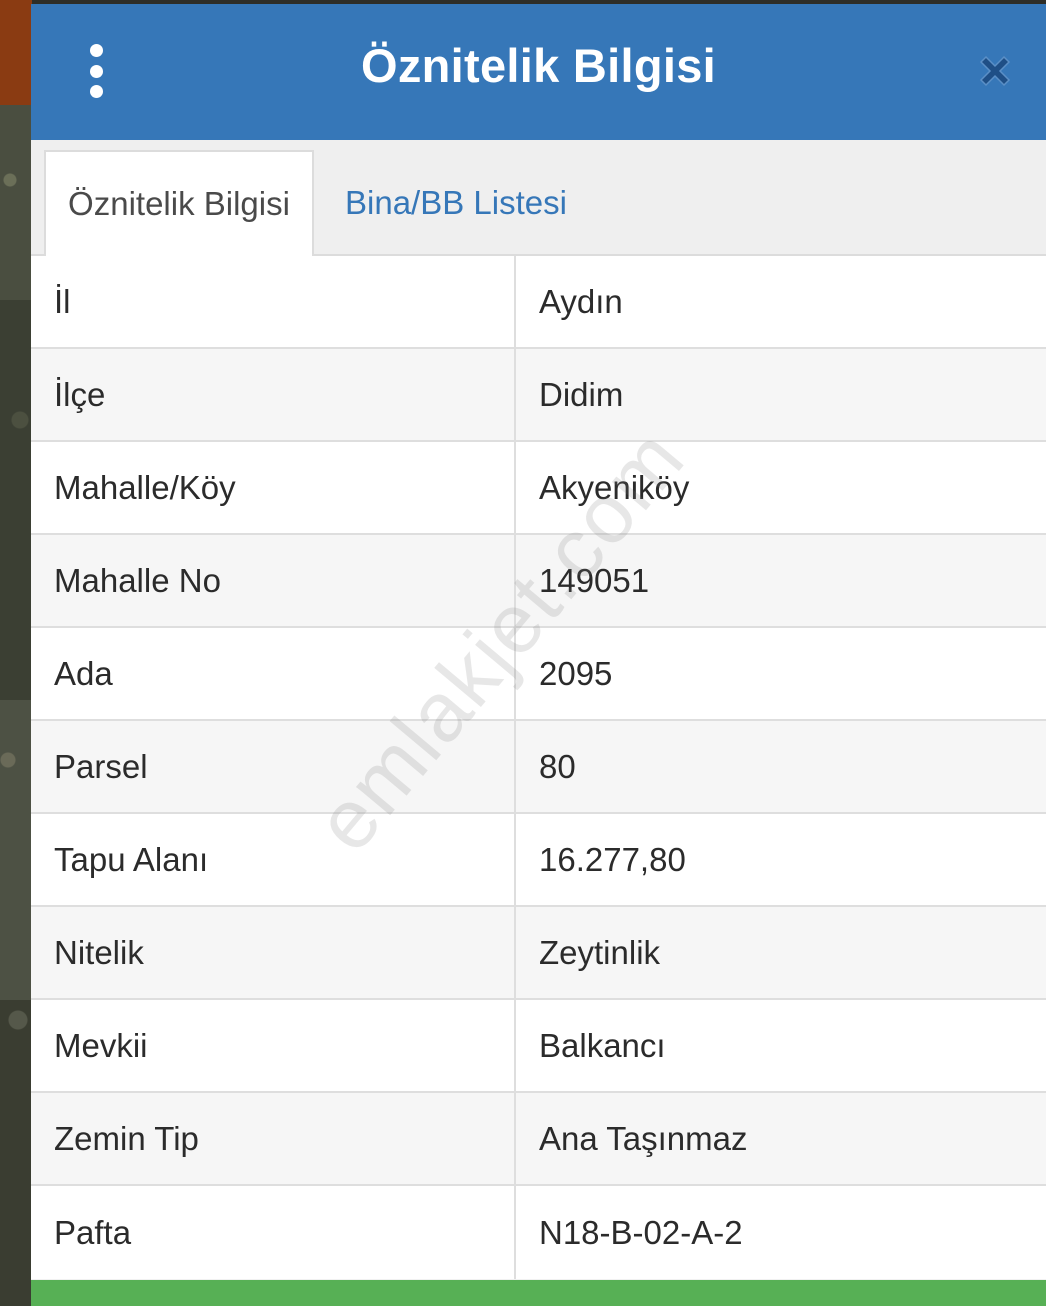 The height and width of the screenshot is (1306, 1046). Describe the element at coordinates (643, 1138) in the screenshot. I see `row-value: Ana Taşınmaz` at that location.